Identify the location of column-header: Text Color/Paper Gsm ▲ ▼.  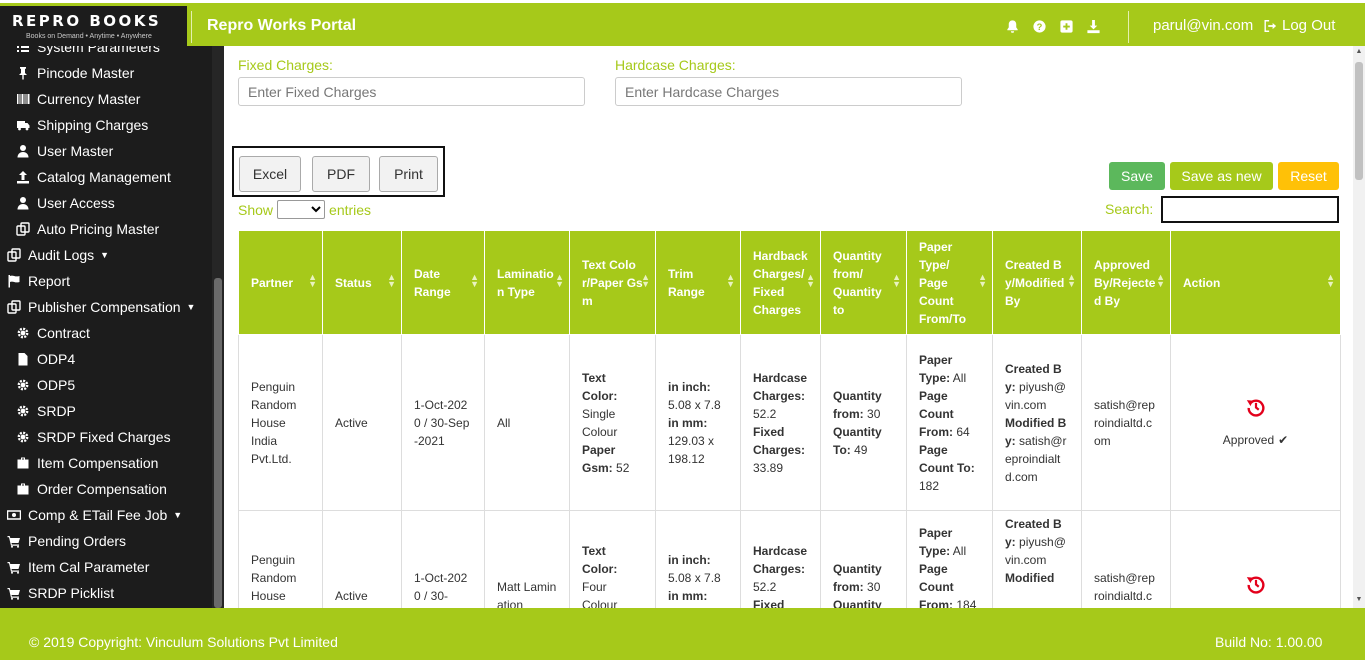
(612, 282).